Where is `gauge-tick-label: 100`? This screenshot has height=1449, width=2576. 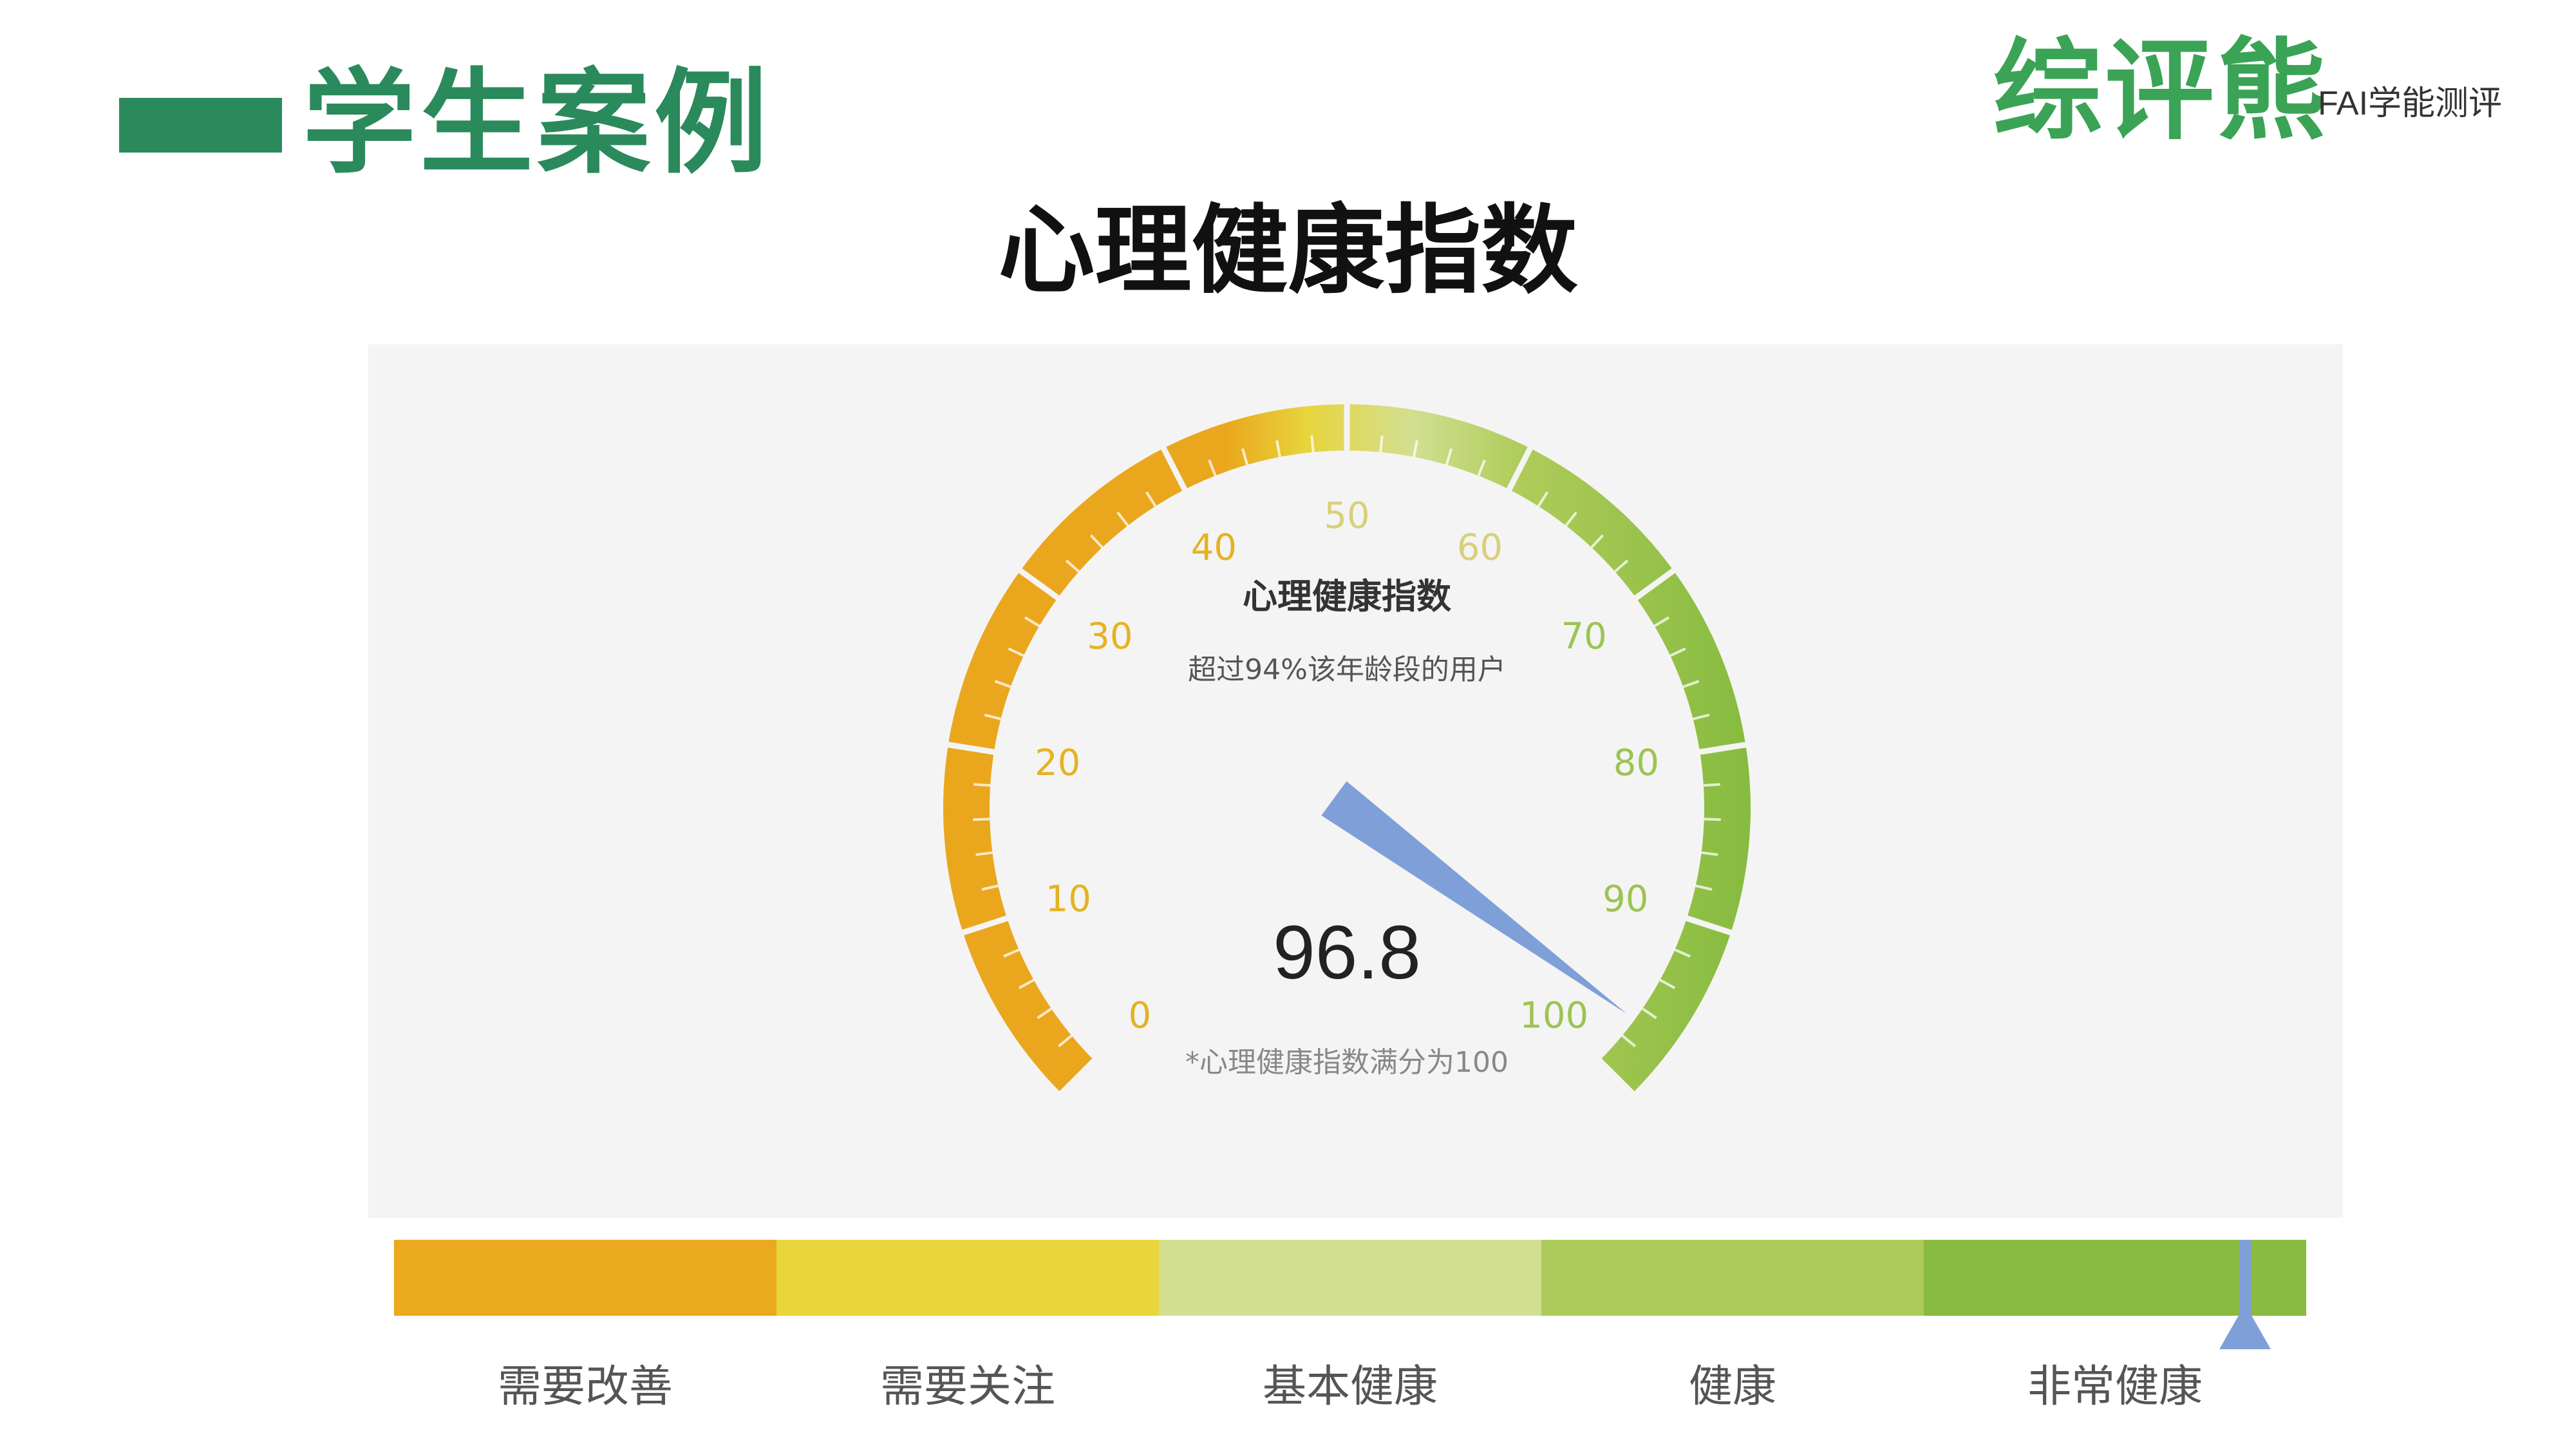 gauge-tick-label: 100 is located at coordinates (1553, 1016).